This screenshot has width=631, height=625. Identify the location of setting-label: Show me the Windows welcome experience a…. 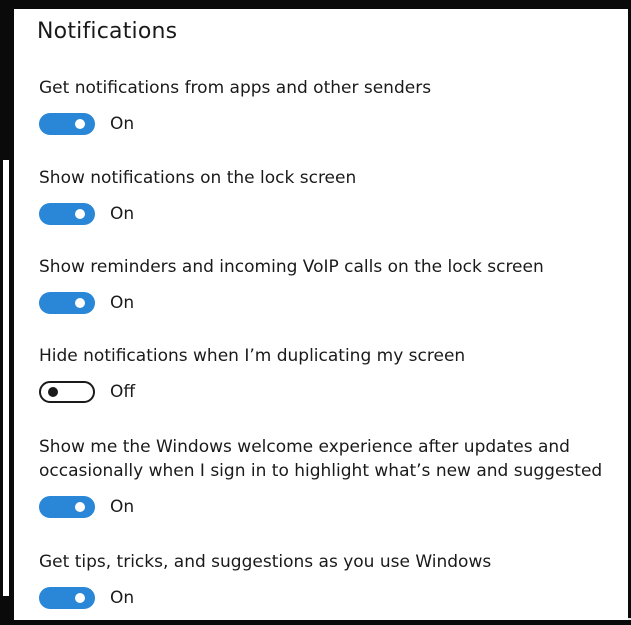
(321, 459).